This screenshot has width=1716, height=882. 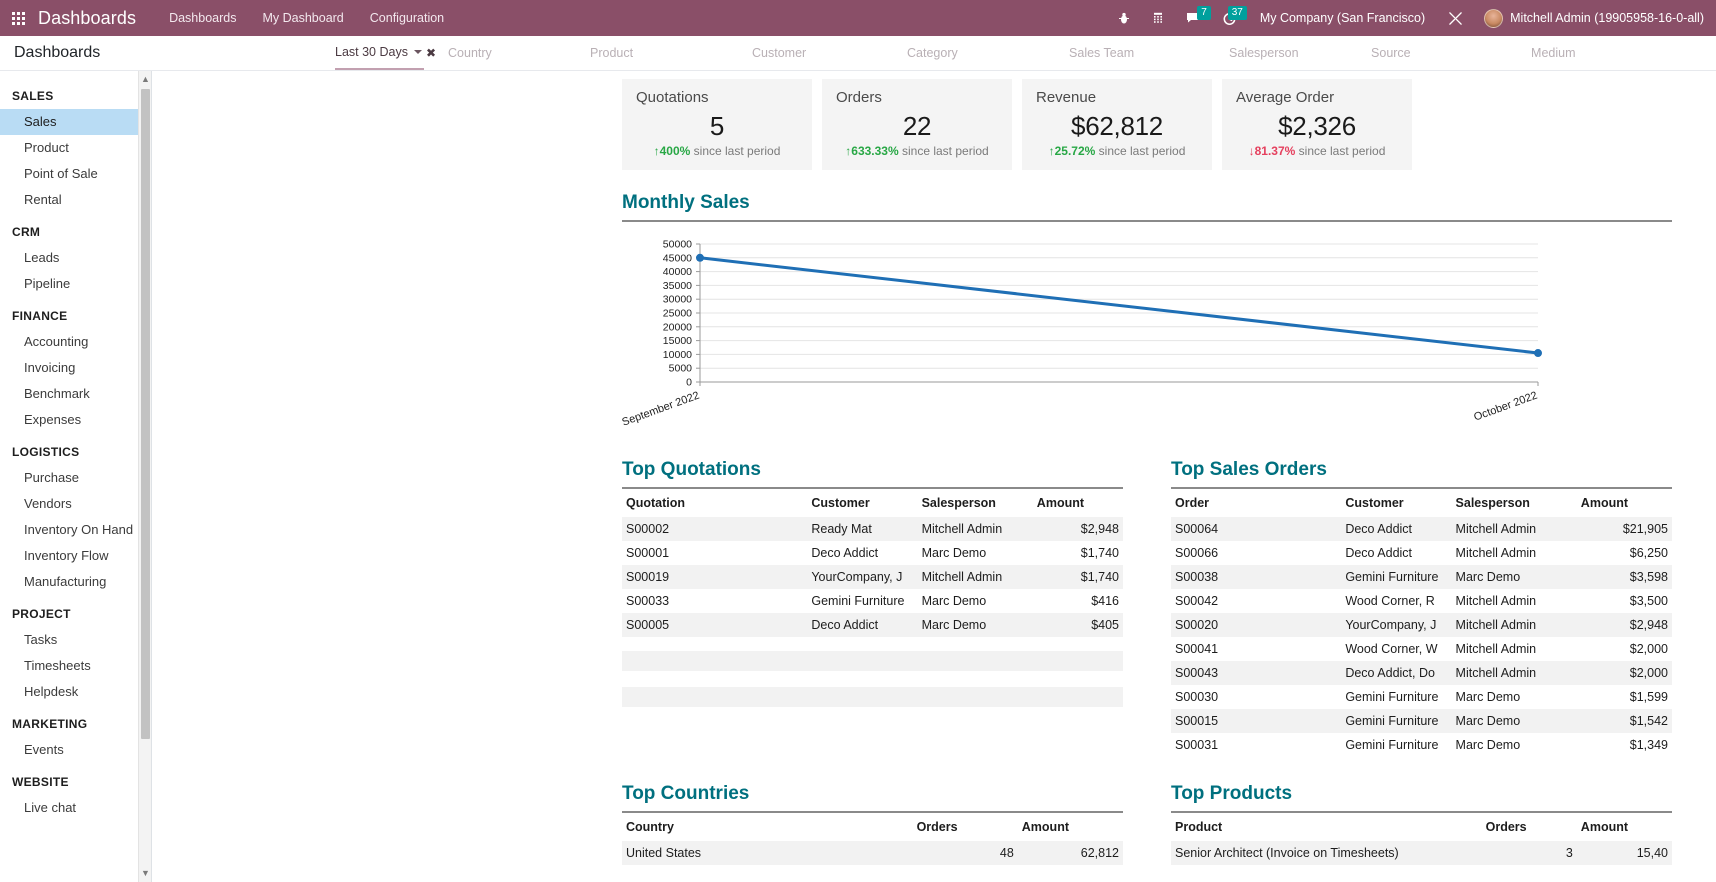 What do you see at coordinates (1072, 151) in the screenshot?
I see `arrow-up-icon: ↑25.72%` at bounding box center [1072, 151].